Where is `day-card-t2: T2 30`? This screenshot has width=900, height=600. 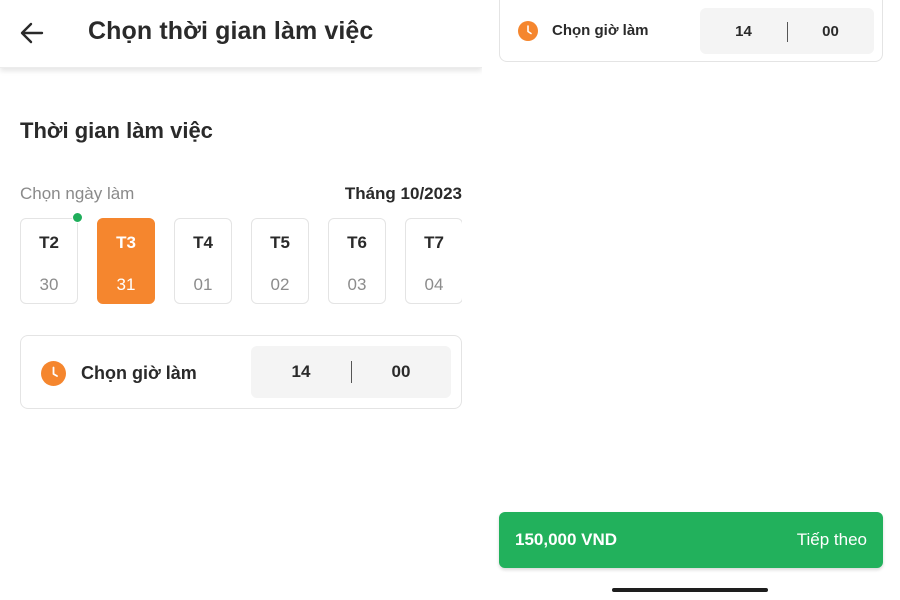
day-card-t2: T2 30 is located at coordinates (49, 261).